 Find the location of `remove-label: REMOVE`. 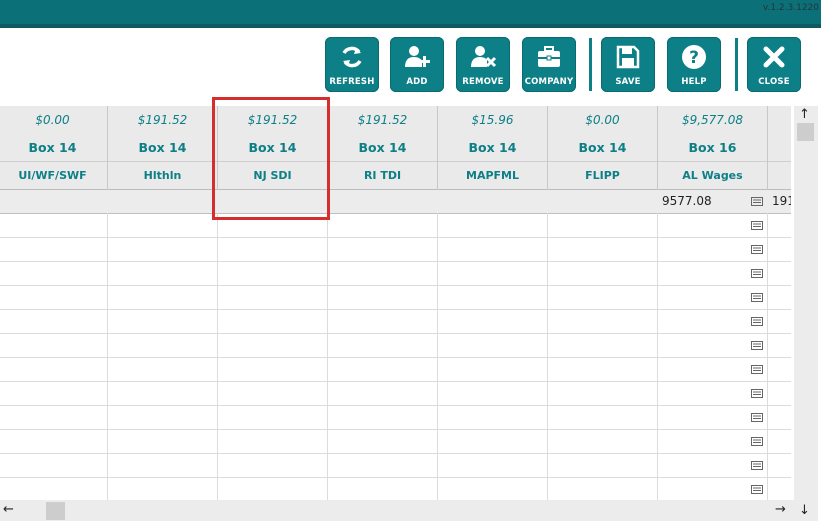

remove-label: REMOVE is located at coordinates (483, 82).